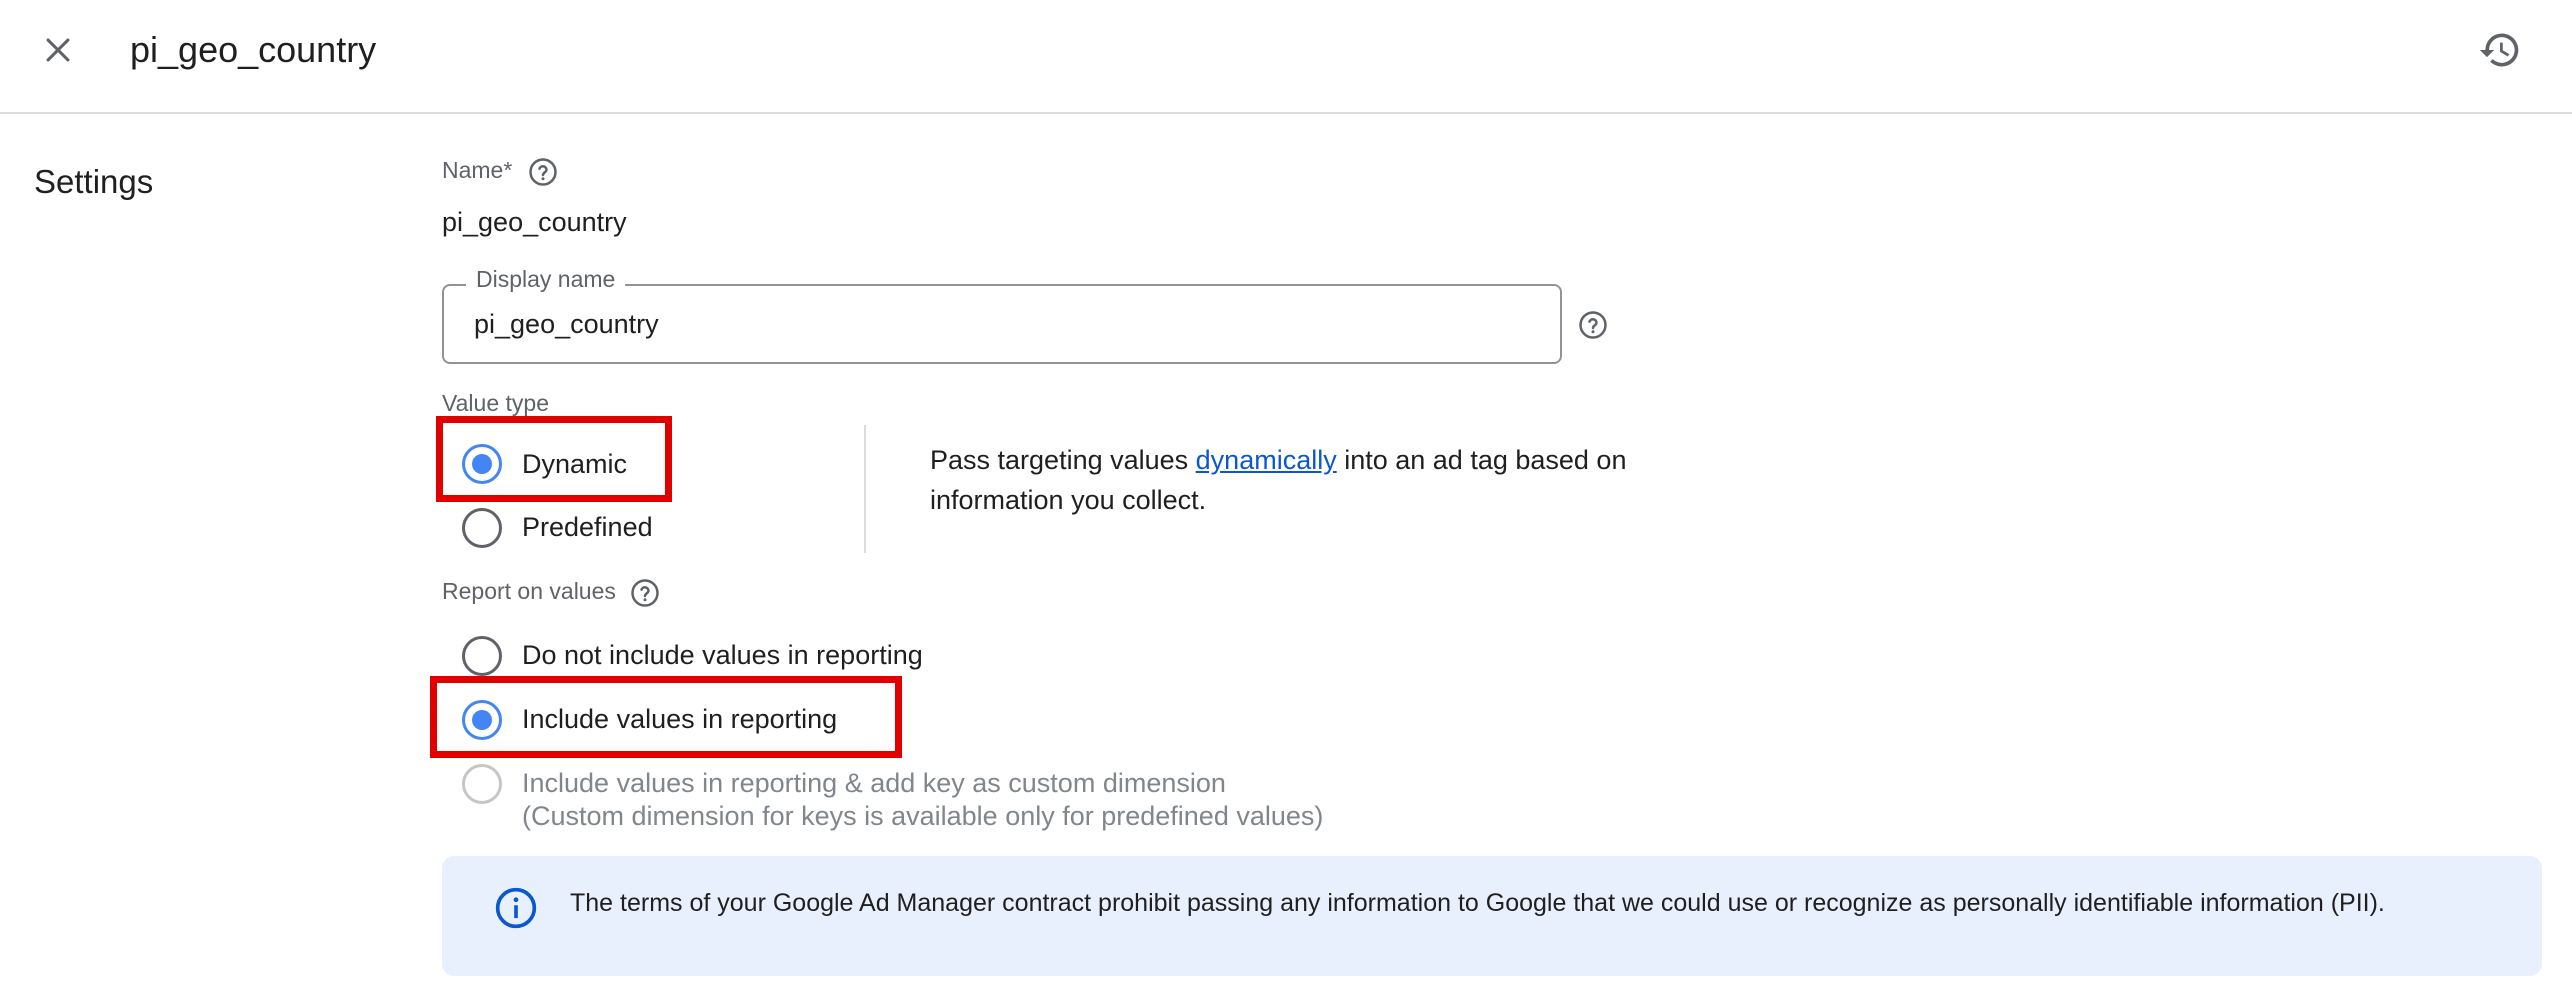 The height and width of the screenshot is (1006, 2572). What do you see at coordinates (645, 593) in the screenshot?
I see `report-help-icon` at bounding box center [645, 593].